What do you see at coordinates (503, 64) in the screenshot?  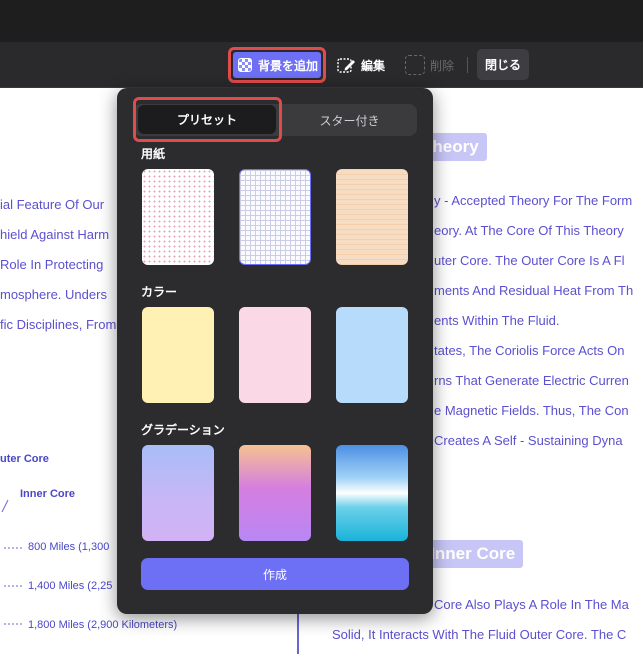 I see `close-button: 閉じる` at bounding box center [503, 64].